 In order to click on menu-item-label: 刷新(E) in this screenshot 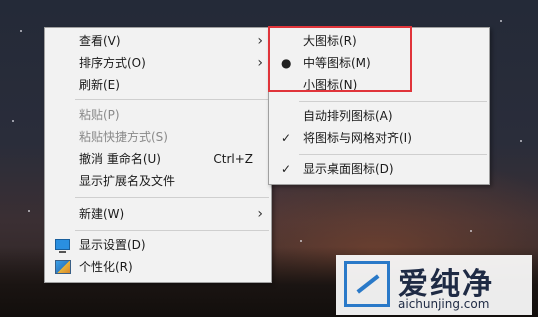, I will do `click(99, 85)`.